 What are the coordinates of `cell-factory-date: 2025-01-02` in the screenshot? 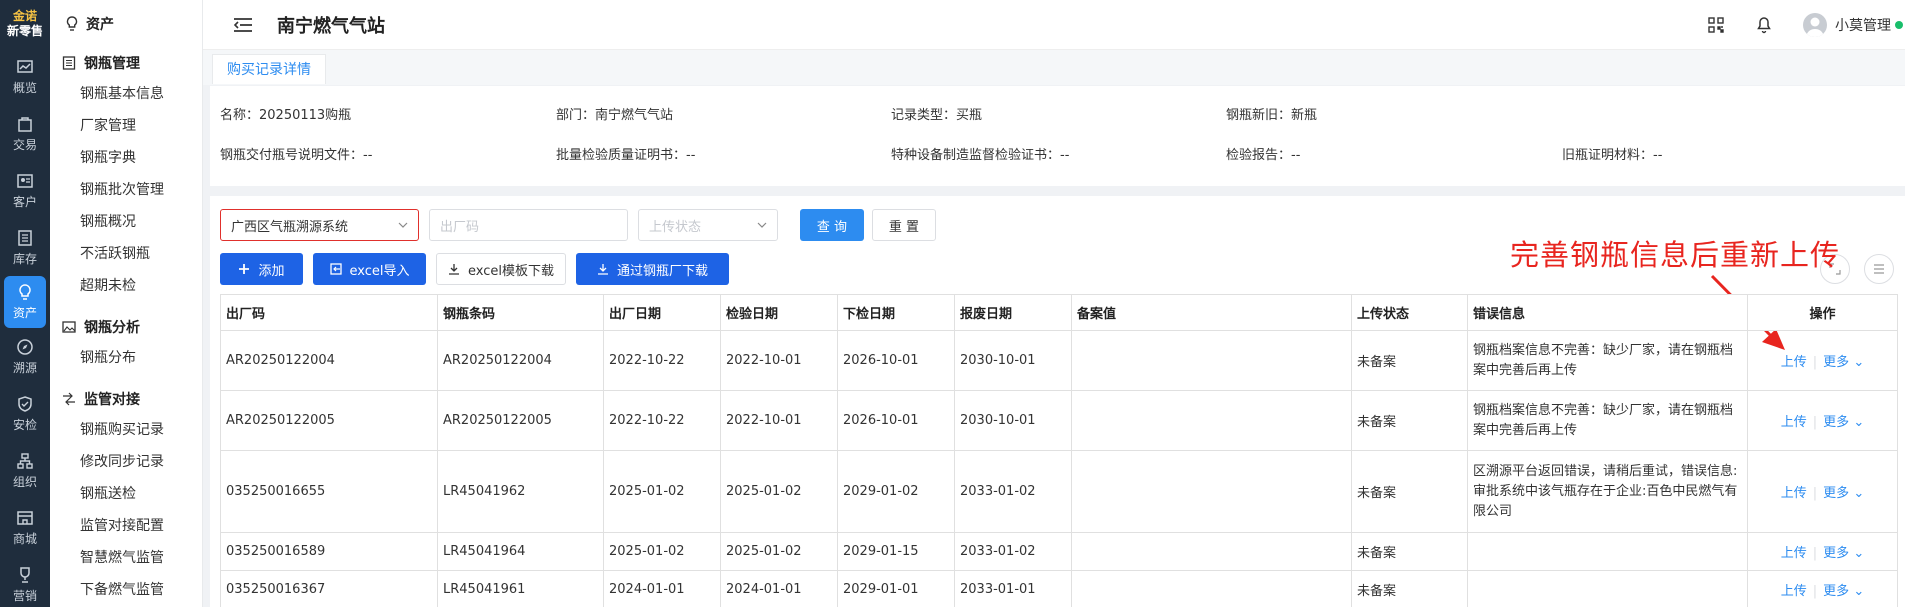 It's located at (662, 491).